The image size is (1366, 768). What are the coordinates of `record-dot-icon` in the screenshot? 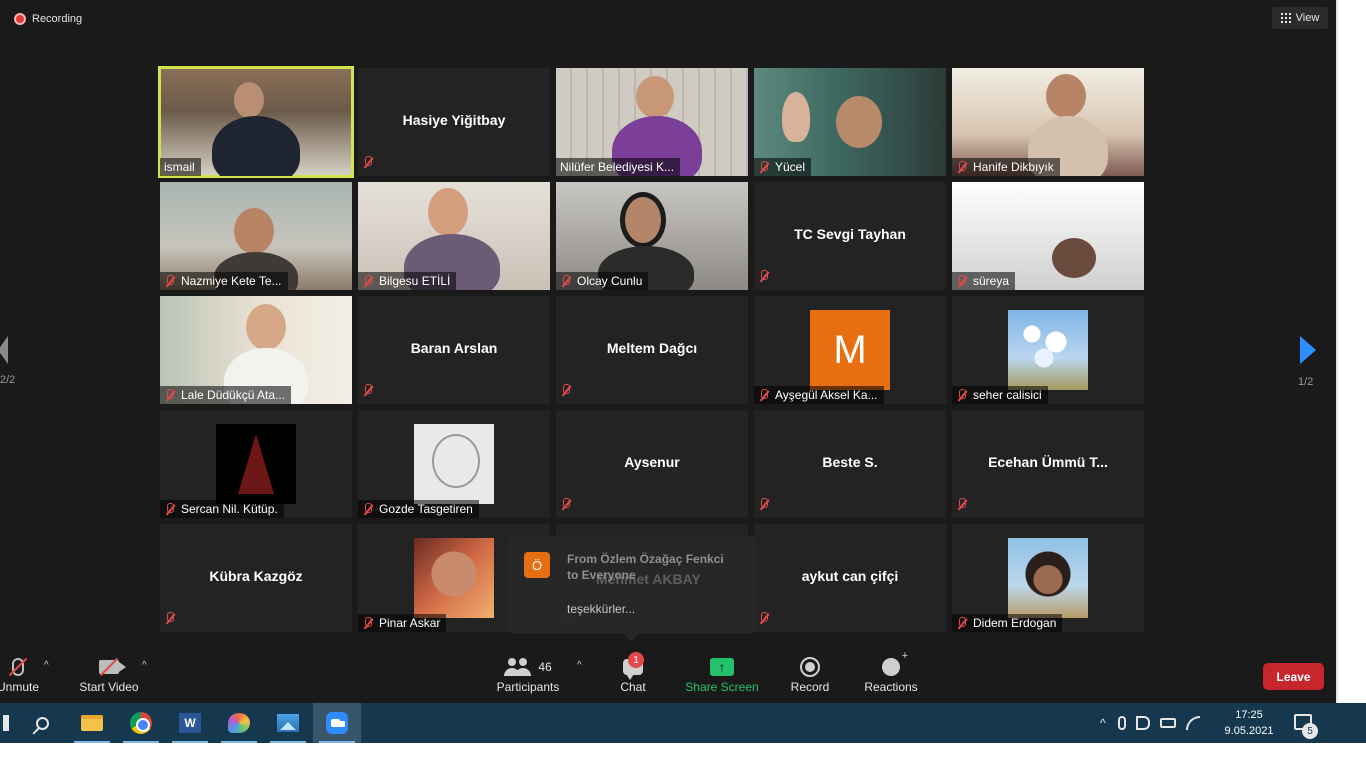 It's located at (20, 19).